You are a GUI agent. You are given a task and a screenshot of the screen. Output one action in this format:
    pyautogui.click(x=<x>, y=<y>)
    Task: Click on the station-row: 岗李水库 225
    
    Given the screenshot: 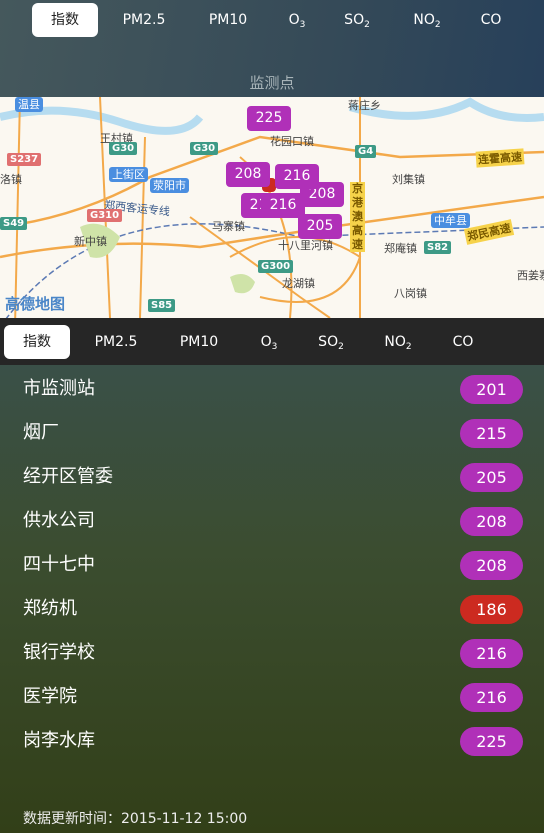 What is the action you would take?
    pyautogui.click(x=272, y=741)
    